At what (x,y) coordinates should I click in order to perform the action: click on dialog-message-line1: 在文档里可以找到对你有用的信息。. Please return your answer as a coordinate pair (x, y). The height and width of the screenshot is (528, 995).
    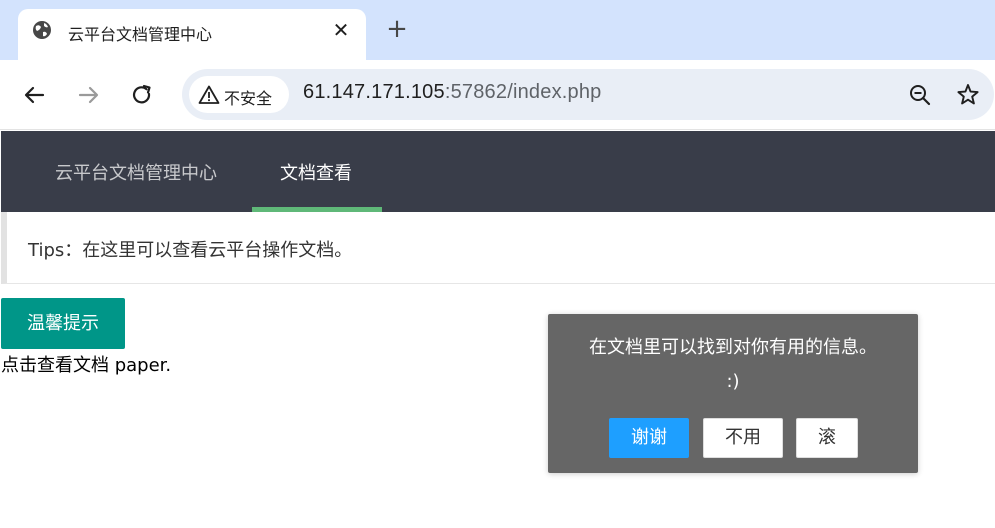
    Looking at the image, I should click on (733, 347).